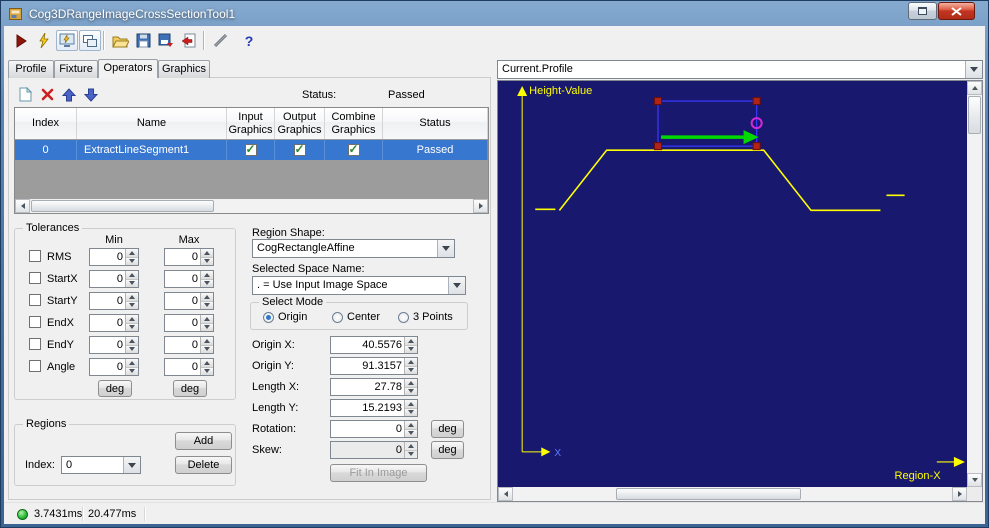  Describe the element at coordinates (221, 40) in the screenshot. I see `measure-button` at that location.